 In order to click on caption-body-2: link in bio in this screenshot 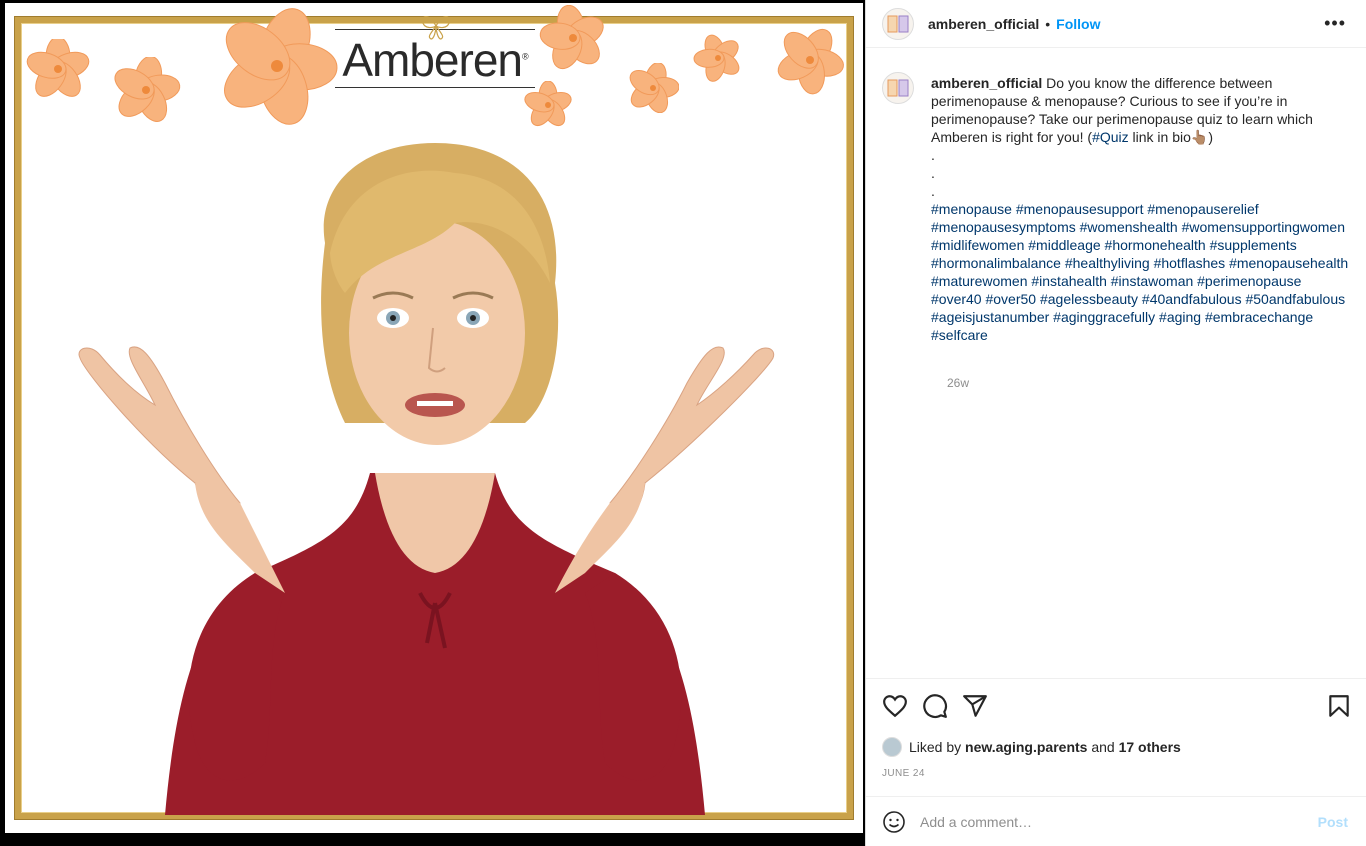, I will do `click(1159, 137)`.